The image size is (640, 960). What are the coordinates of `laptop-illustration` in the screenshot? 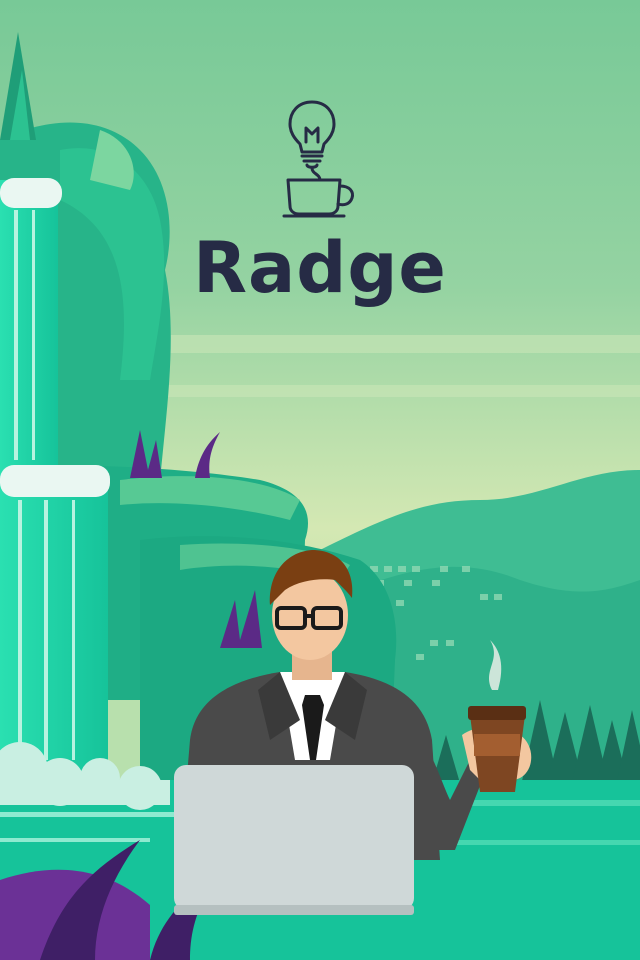 It's located at (294, 840).